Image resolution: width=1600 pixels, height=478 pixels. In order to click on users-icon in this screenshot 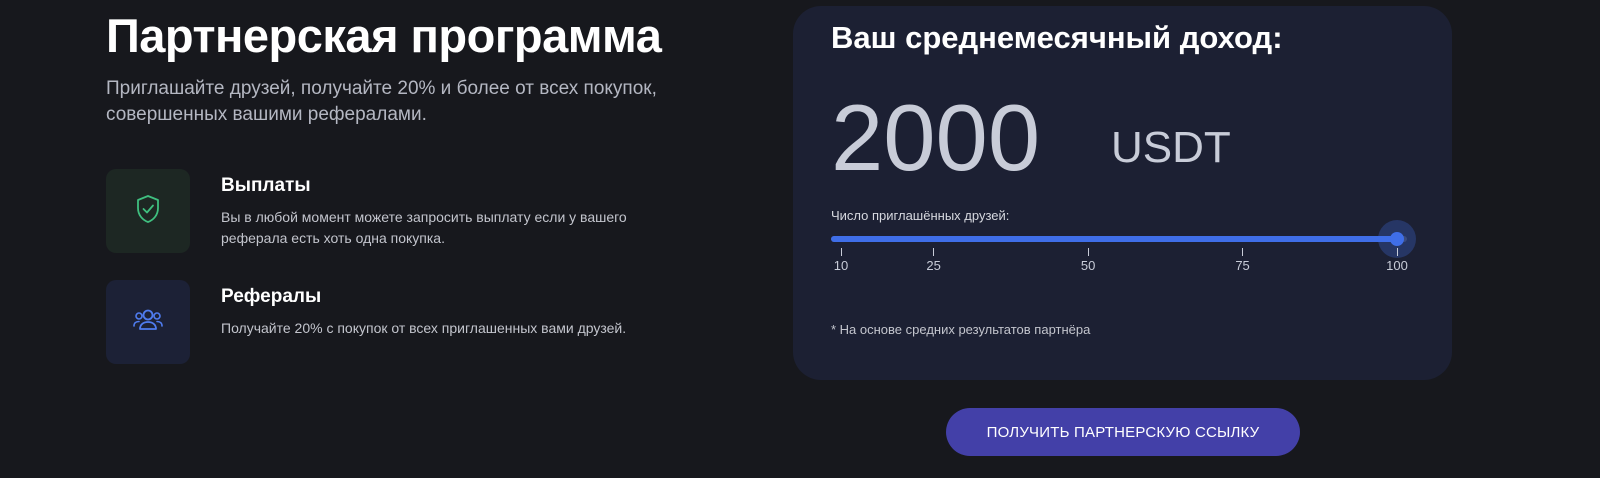, I will do `click(148, 322)`.